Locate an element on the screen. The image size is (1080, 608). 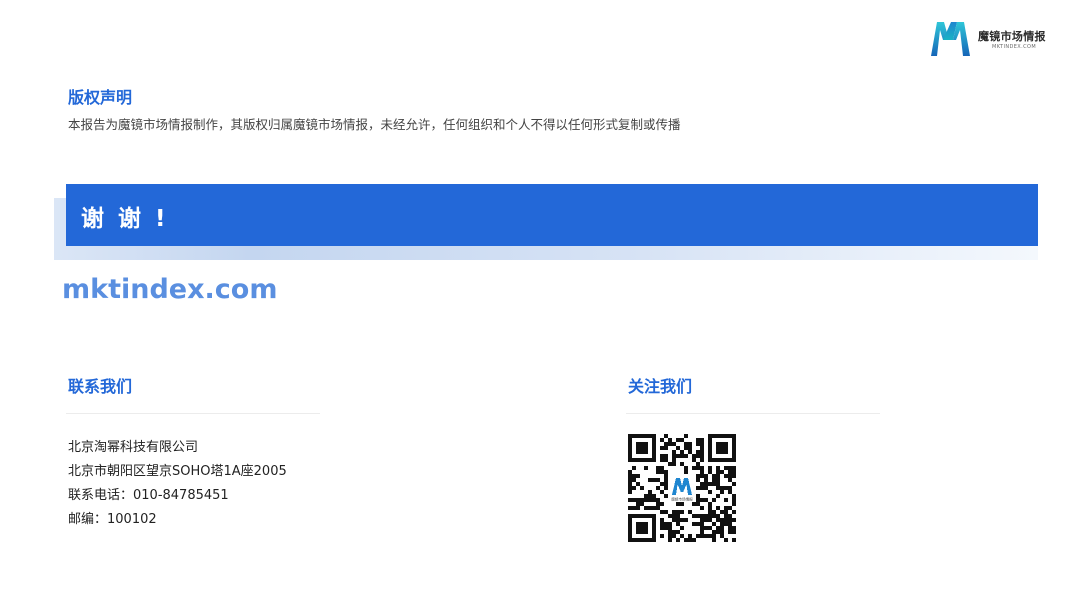
contact-phone: 联系电话：010-84785451 is located at coordinates (148, 495).